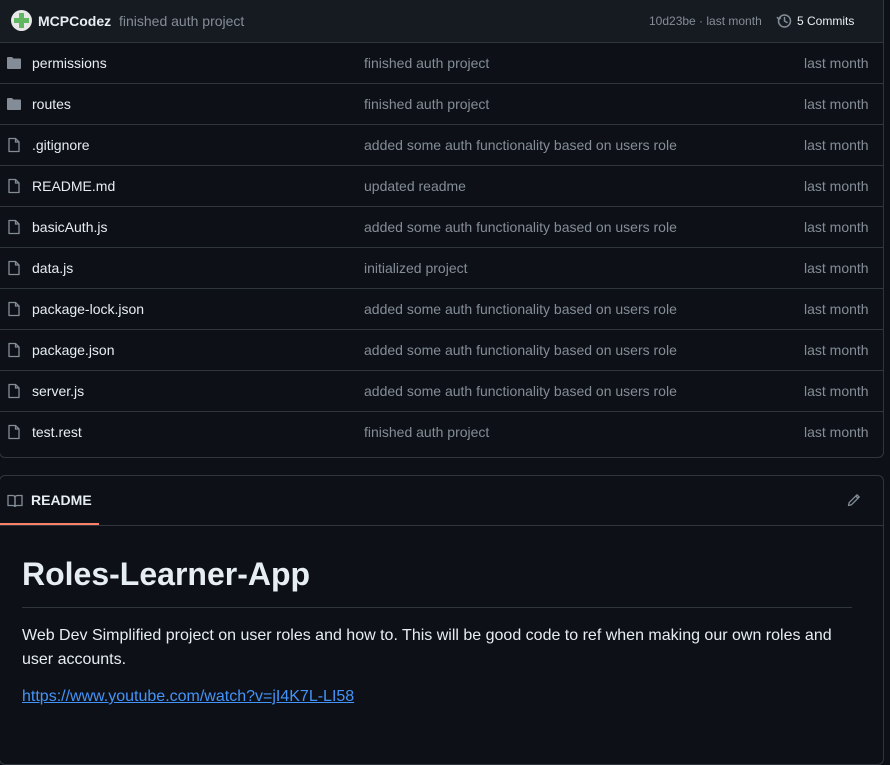 The height and width of the screenshot is (765, 890). Describe the element at coordinates (181, 21) in the screenshot. I see `commit-message-link: finished auth project` at that location.